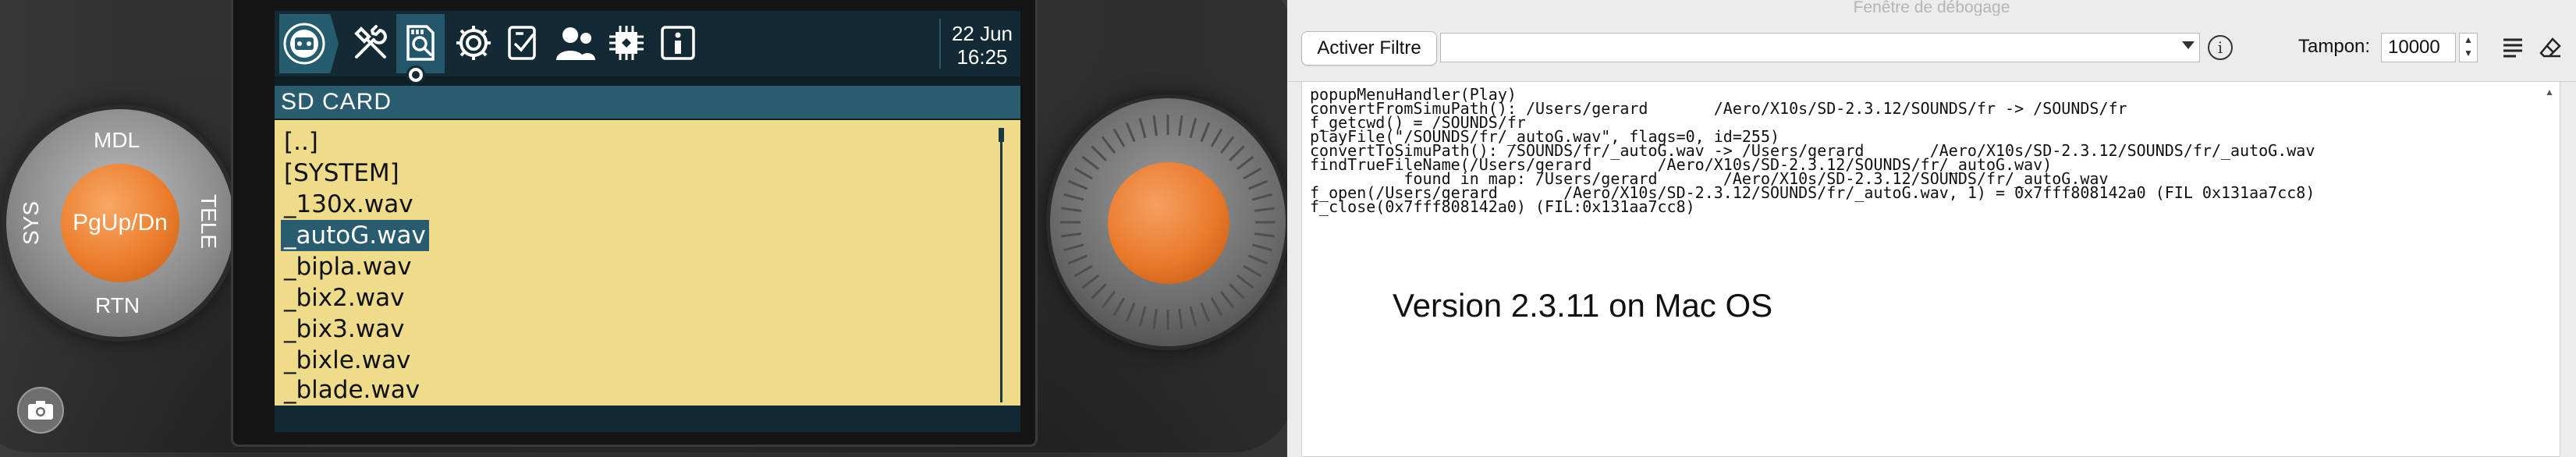  Describe the element at coordinates (1583, 305) in the screenshot. I see `version-annotation: Version 2.3.11 on Mac OS` at that location.